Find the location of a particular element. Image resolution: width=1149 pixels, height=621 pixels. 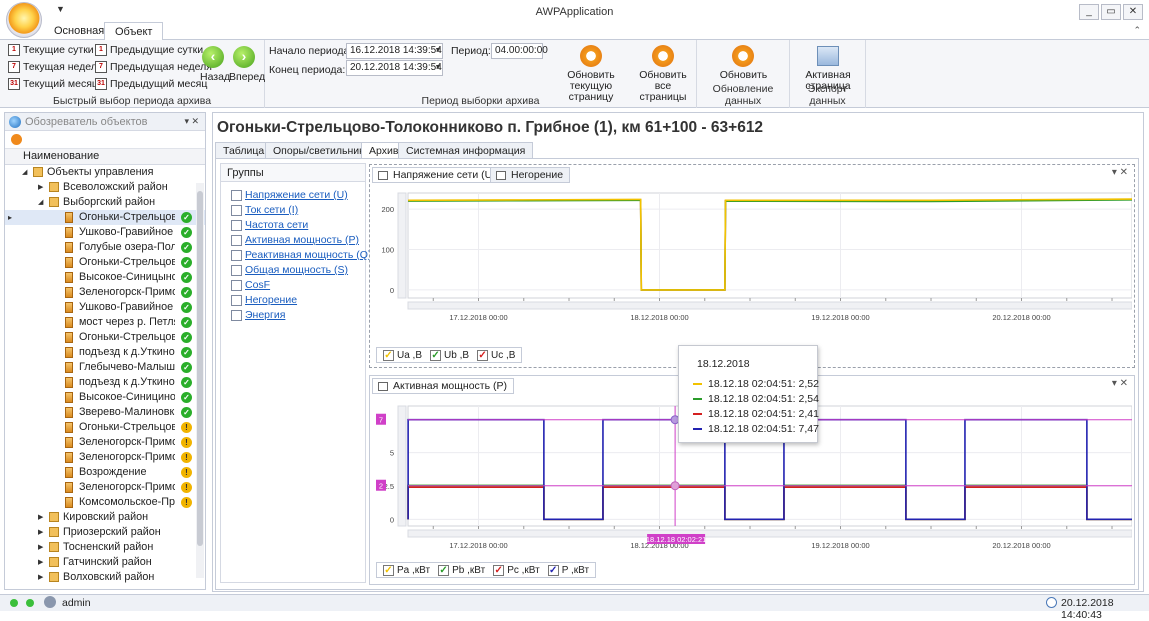

tree-item: Огоньки-Стрельцово! is located at coordinates (105, 427).